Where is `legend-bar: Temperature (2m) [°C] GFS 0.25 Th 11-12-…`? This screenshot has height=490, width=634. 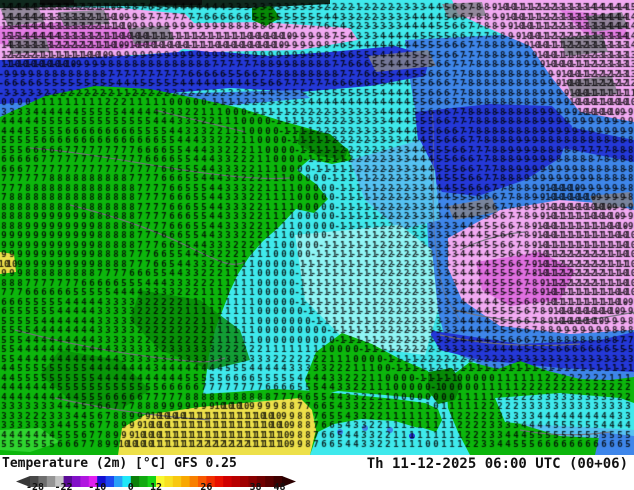
legend-bar: Temperature (2m) [°C] GFS 0.25 Th 11-12-… is located at coordinates (317, 472).